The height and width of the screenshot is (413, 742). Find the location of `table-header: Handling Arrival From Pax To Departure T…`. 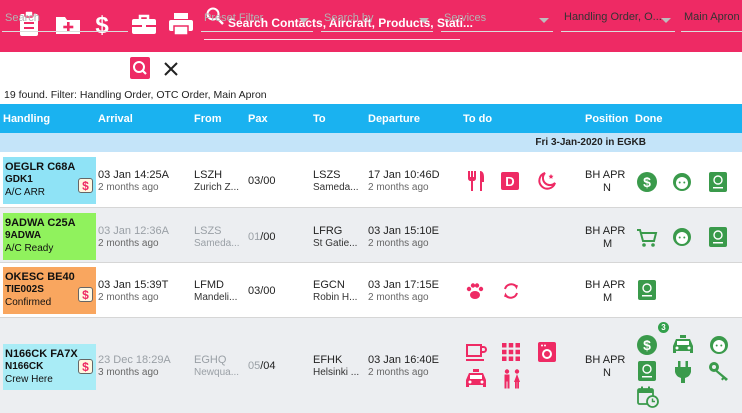

table-header: Handling Arrival From Pax To Departure T… is located at coordinates (371, 118).